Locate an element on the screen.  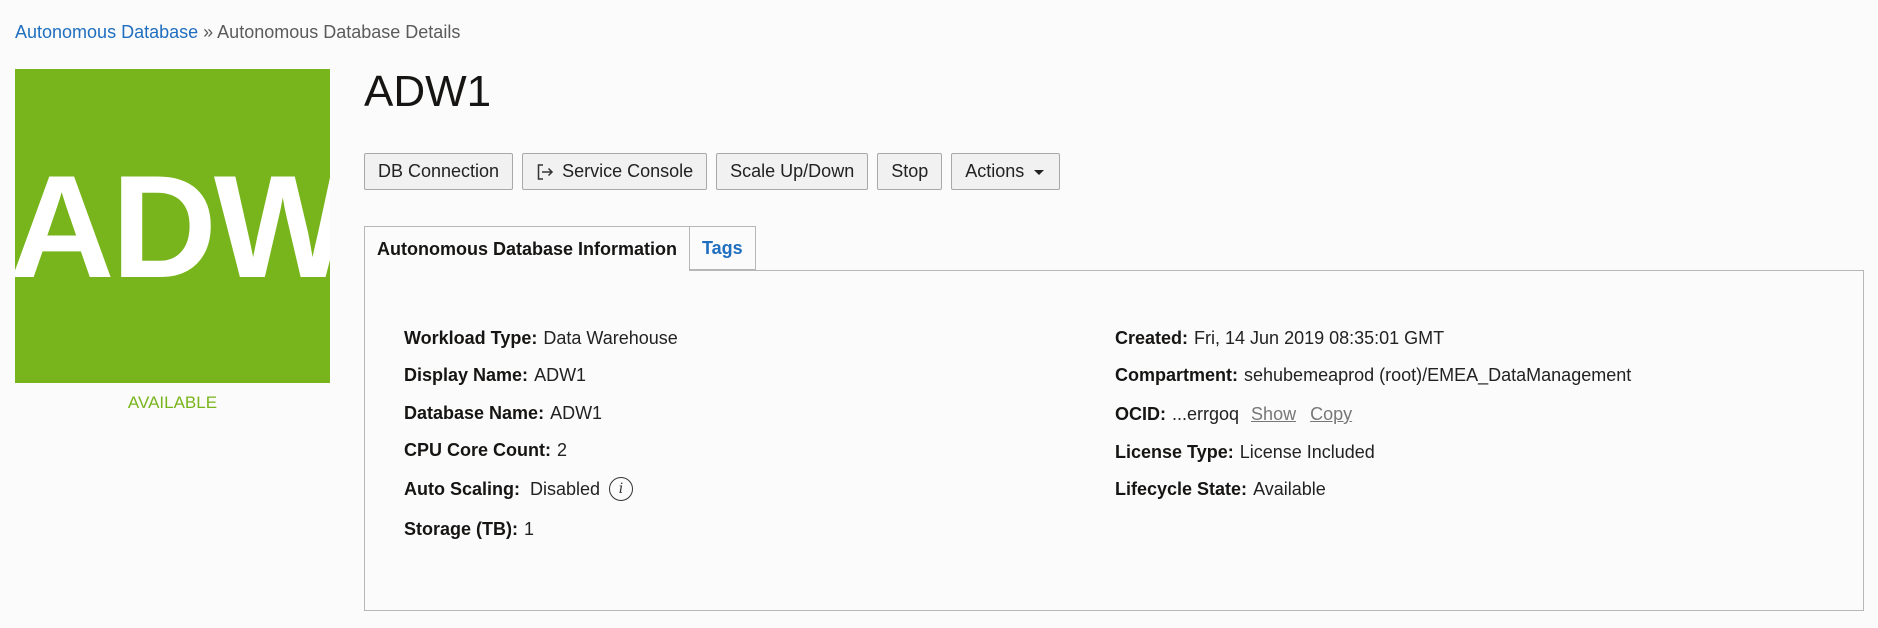
ocid-show-link: Show is located at coordinates (1273, 414).